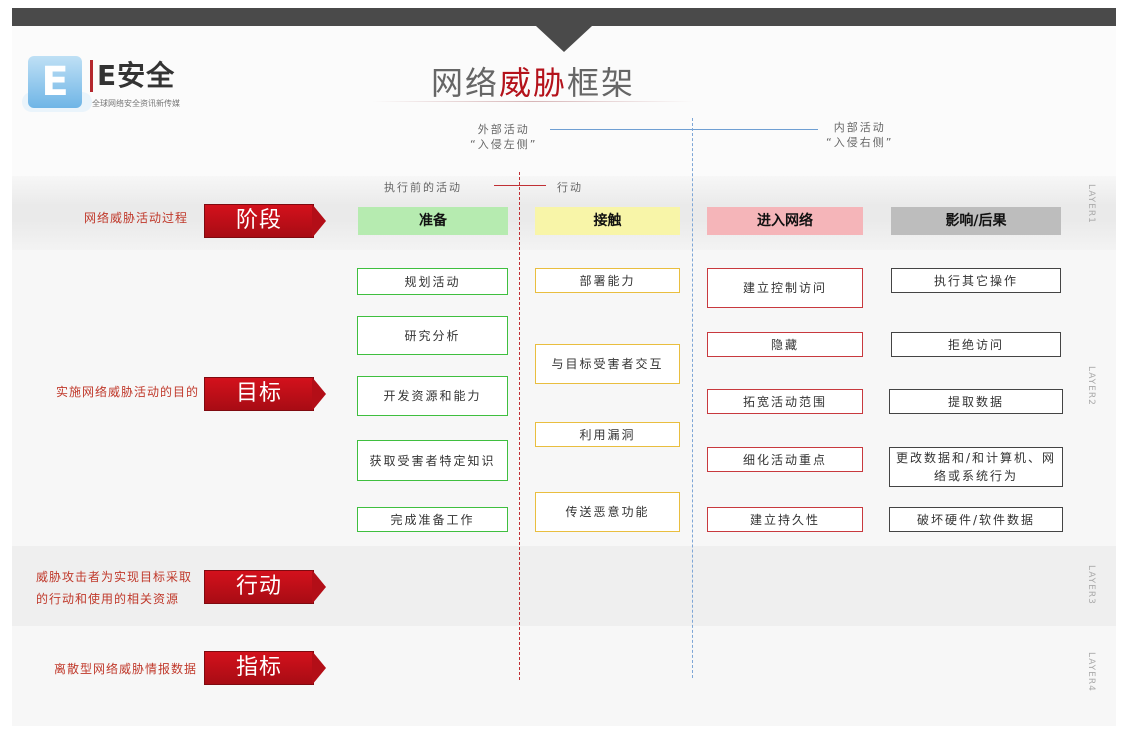  I want to click on presence-item: 隐藏, so click(785, 344).